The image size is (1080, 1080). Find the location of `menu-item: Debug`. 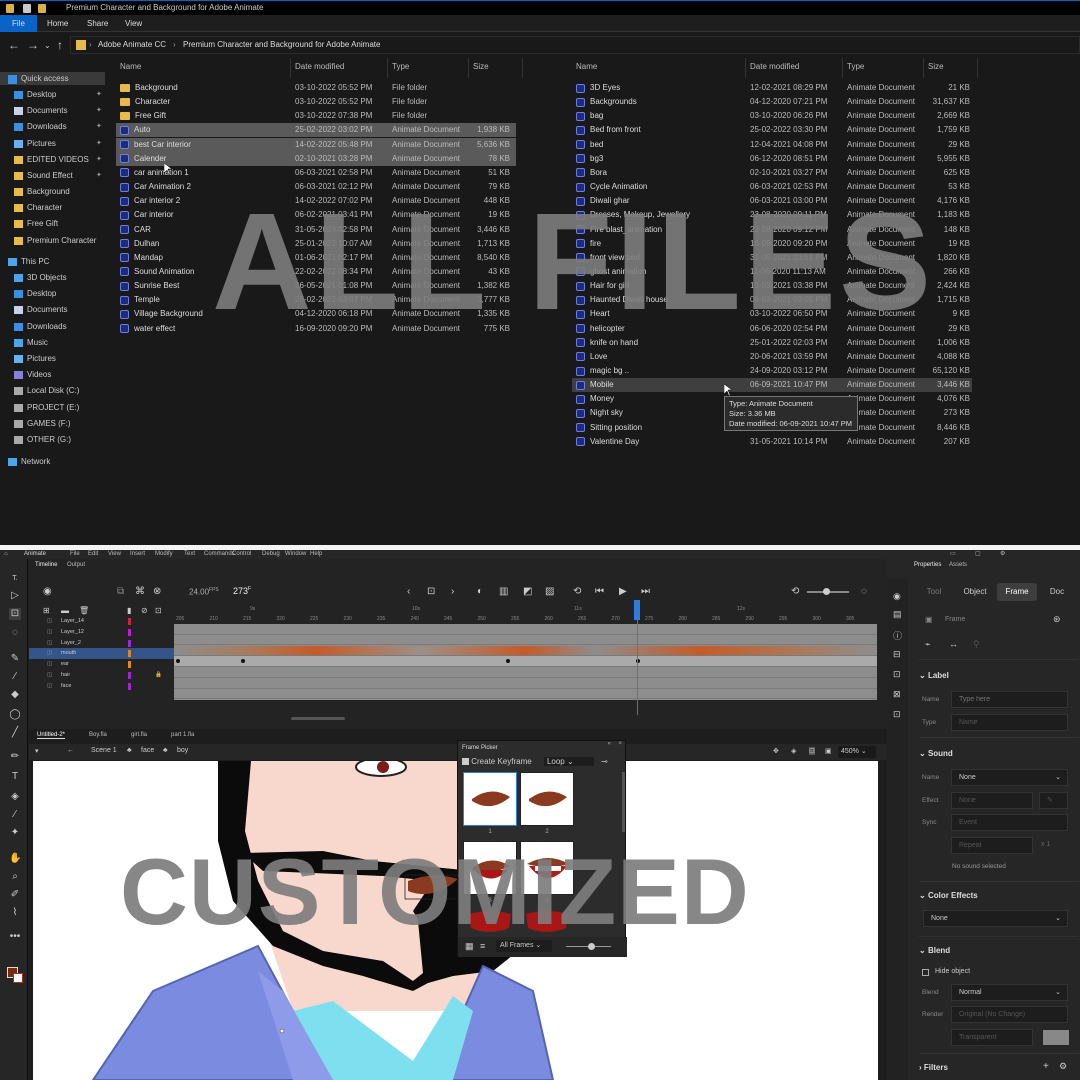

menu-item: Debug is located at coordinates (271, 554).